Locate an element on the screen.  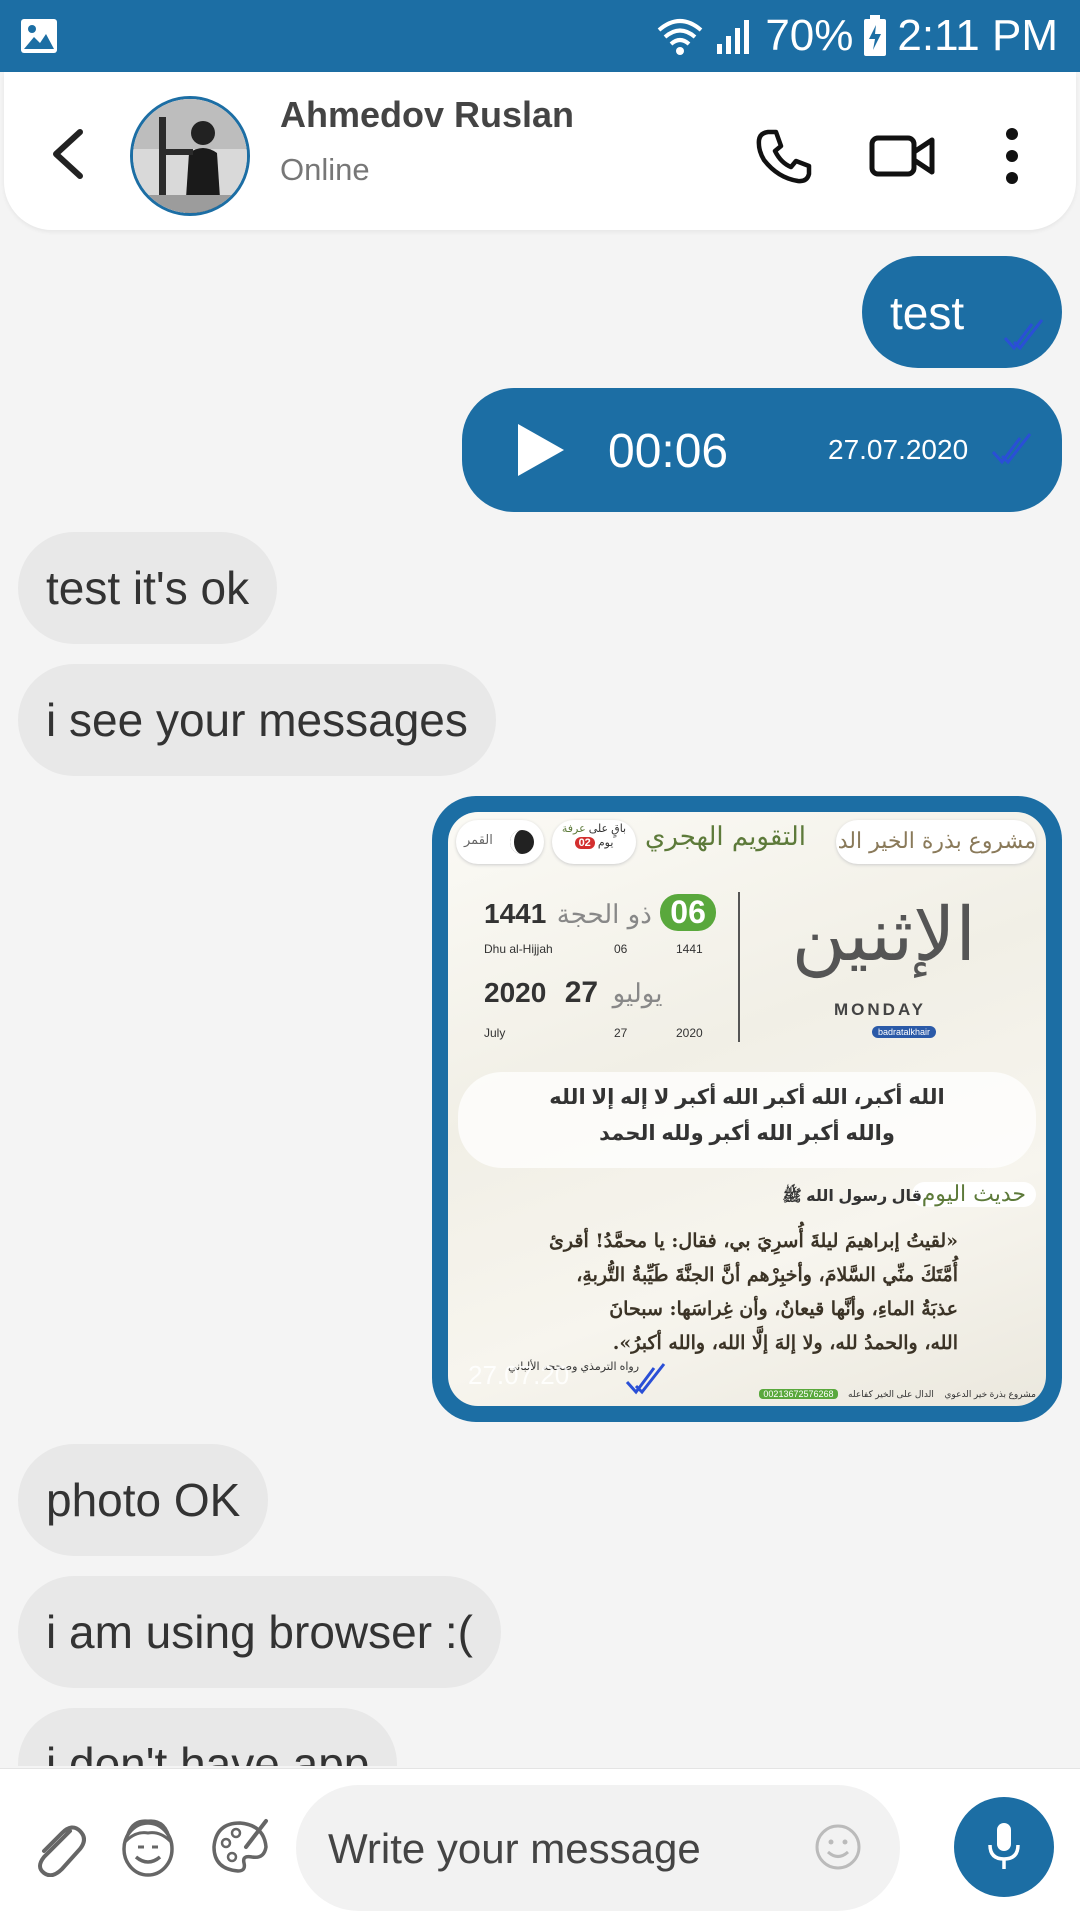
image-divider is located at coordinates (739, 967).